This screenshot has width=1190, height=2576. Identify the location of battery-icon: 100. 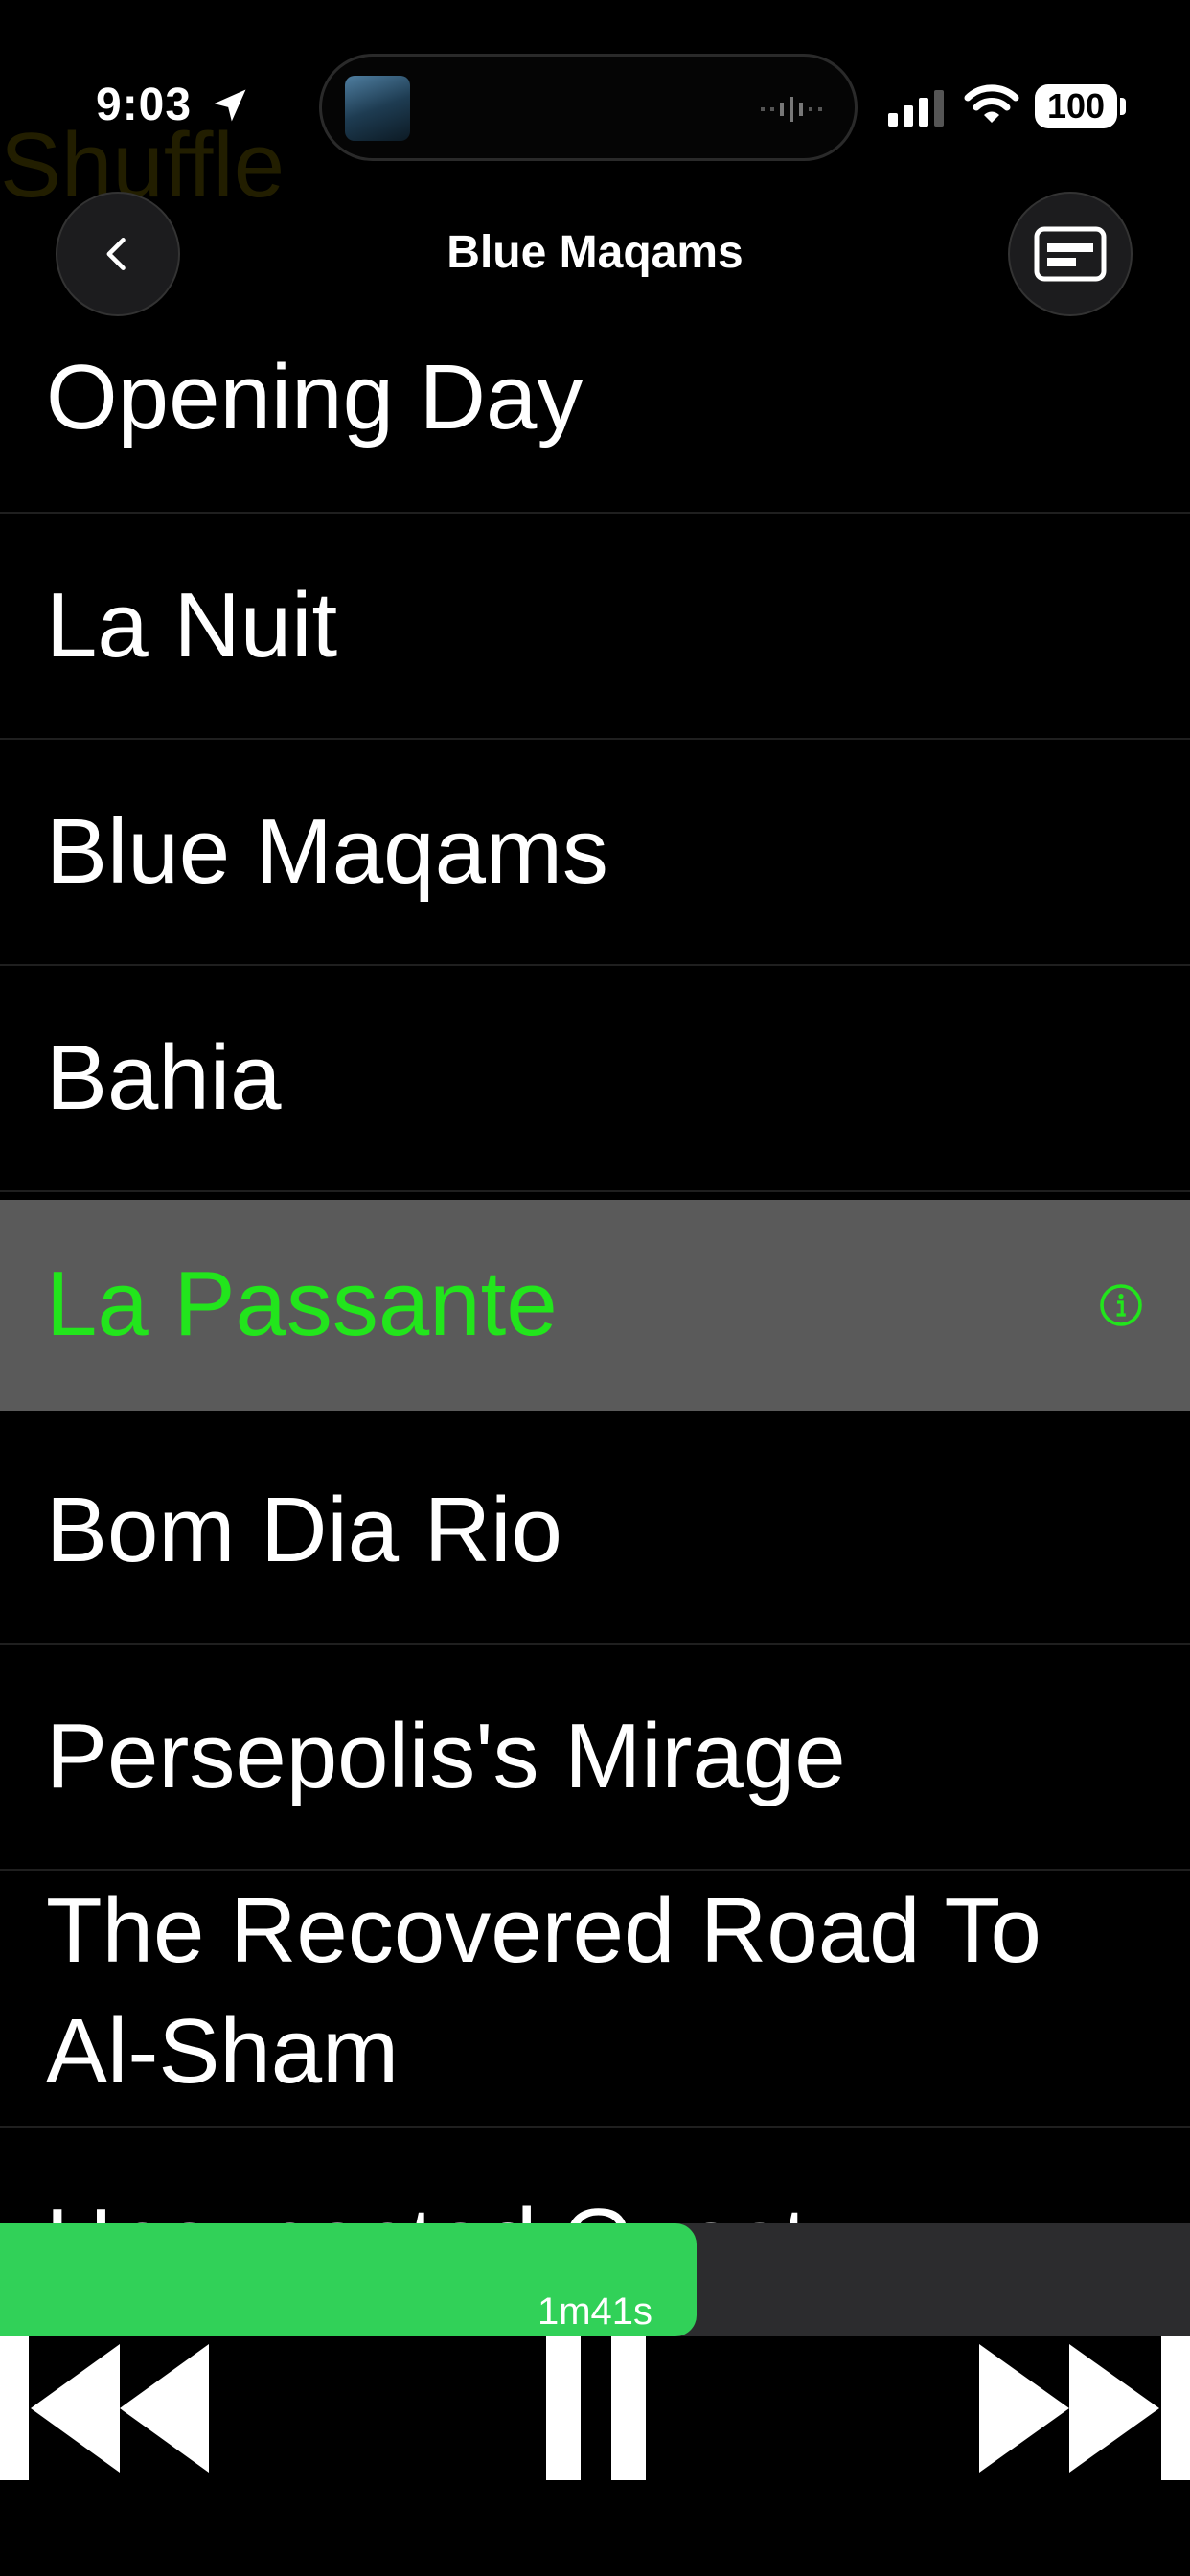
(1076, 106).